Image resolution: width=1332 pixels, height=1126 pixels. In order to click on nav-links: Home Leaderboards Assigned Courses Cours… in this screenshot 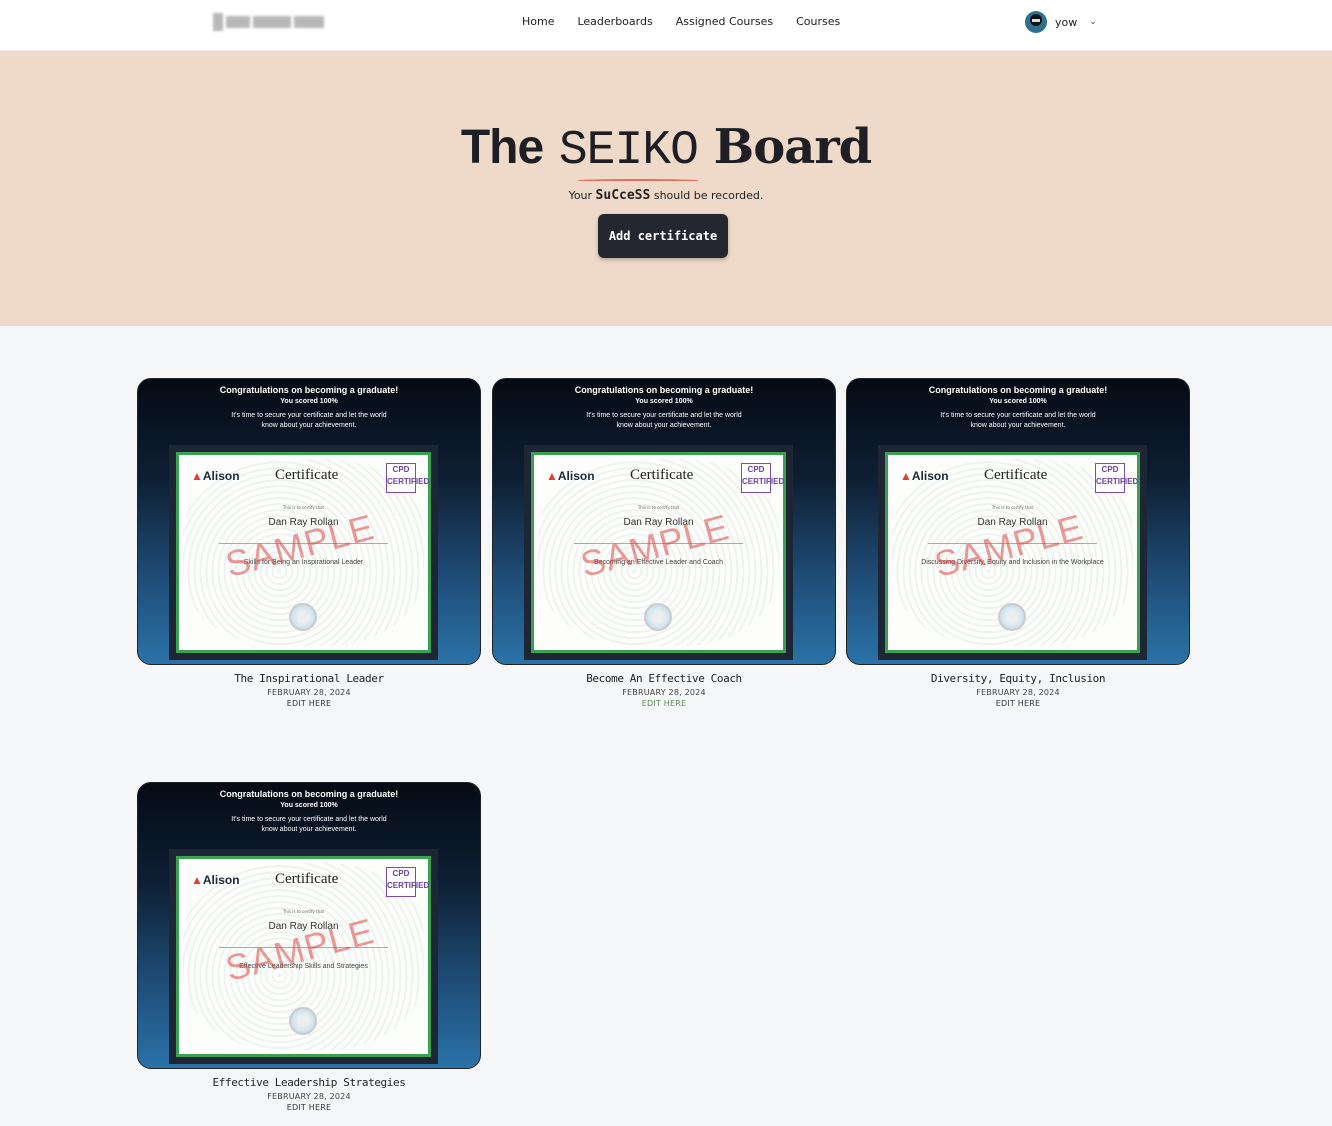, I will do `click(681, 21)`.